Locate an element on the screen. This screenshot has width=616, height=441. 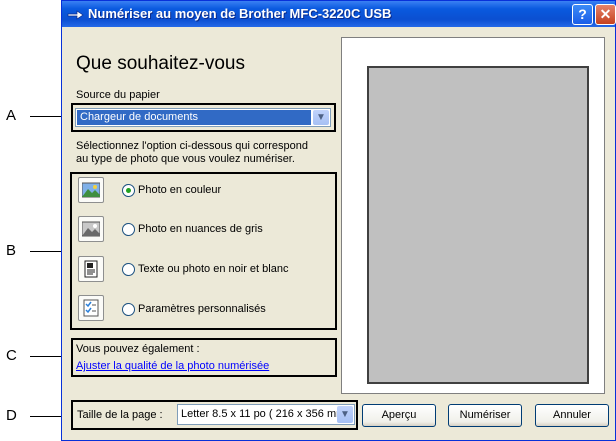
radio-bw-text is located at coordinates (128, 269).